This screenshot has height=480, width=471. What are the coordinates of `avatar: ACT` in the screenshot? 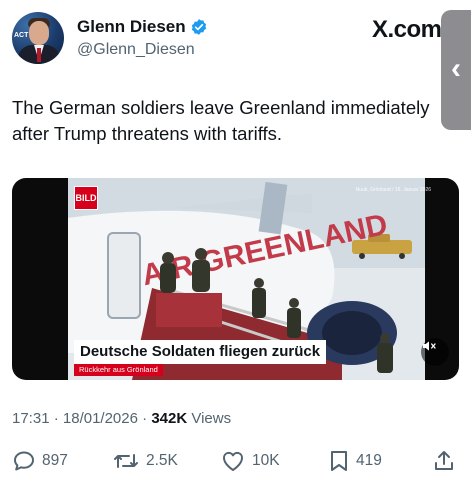 It's located at (38, 38).